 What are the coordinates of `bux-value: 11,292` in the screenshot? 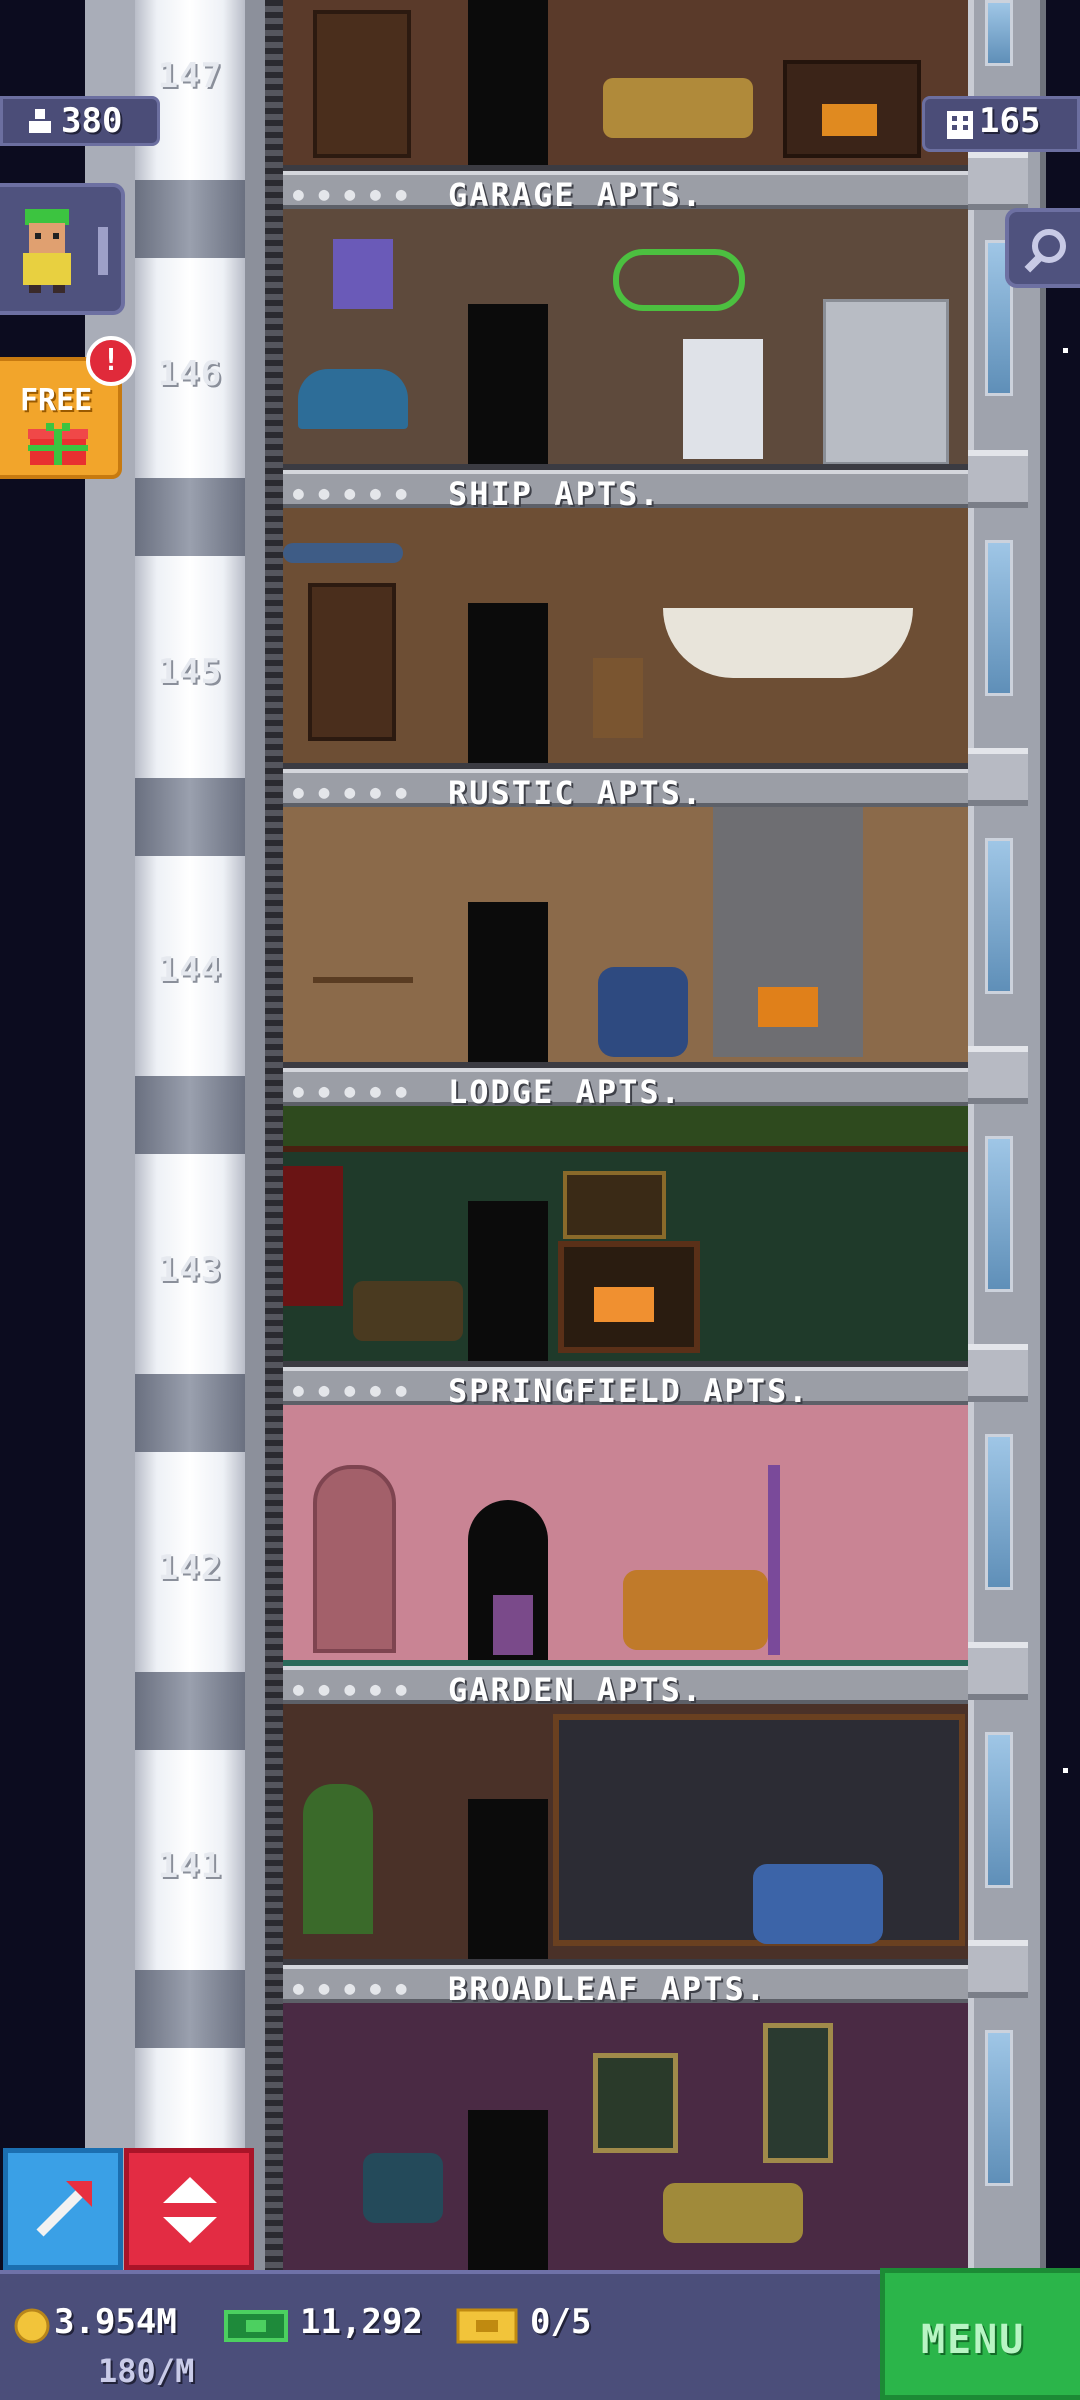 It's located at (361, 2322).